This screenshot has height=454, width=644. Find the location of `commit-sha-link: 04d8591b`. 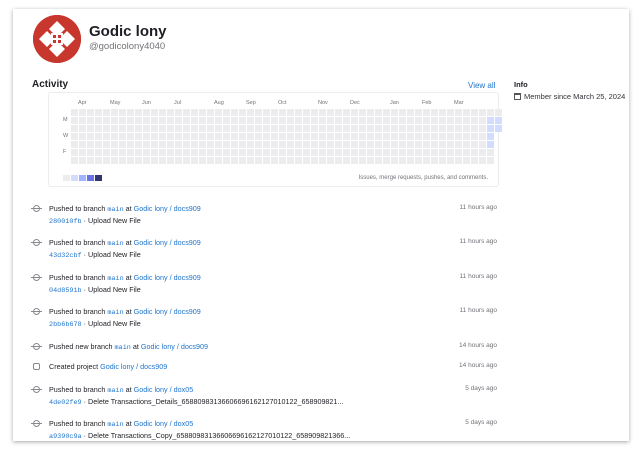

commit-sha-link: 04d8591b is located at coordinates (65, 291).